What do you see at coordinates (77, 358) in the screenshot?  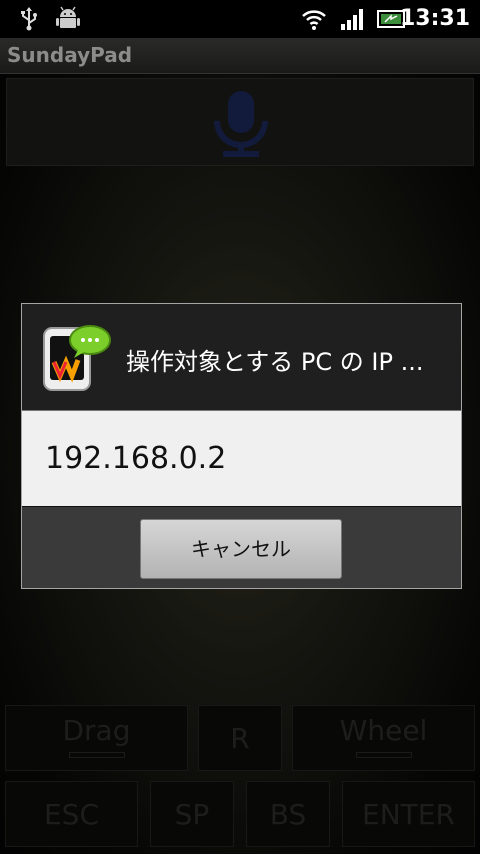 I see `sundaypad-app-icon` at bounding box center [77, 358].